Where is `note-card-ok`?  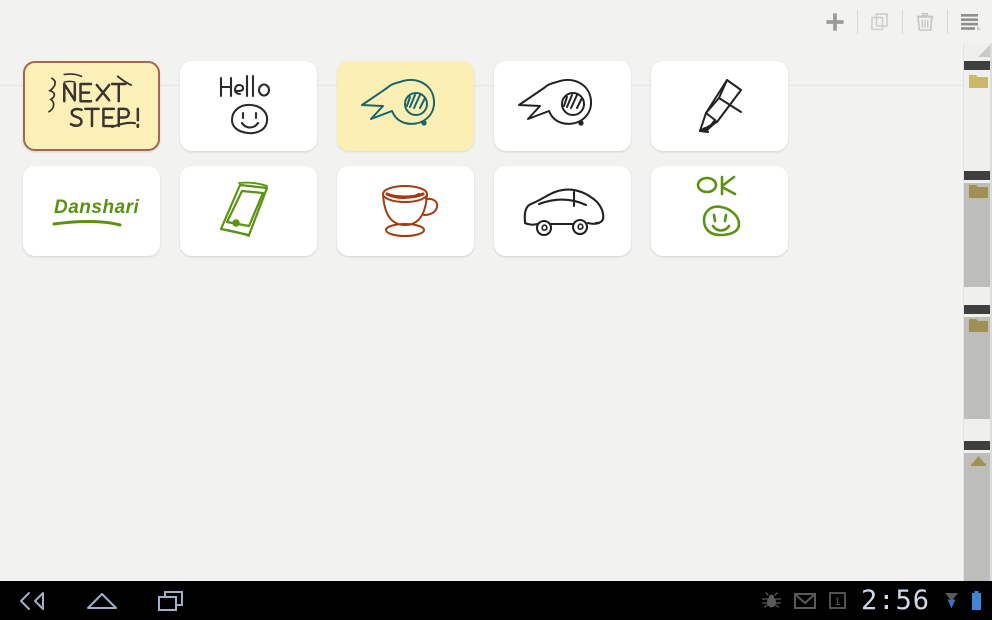 note-card-ok is located at coordinates (719, 211).